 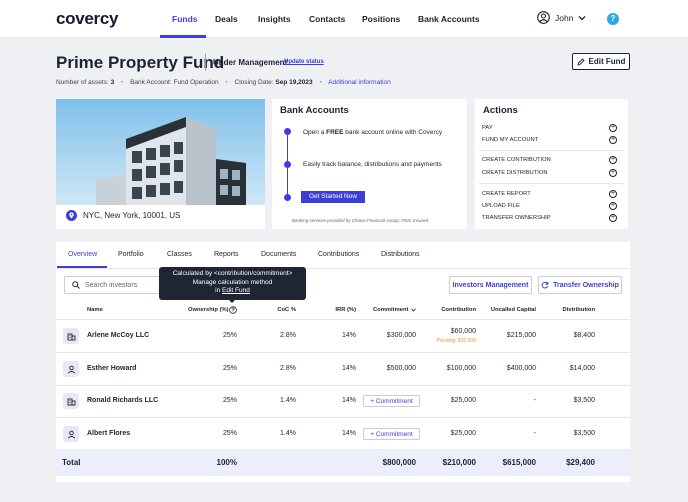 What do you see at coordinates (226, 462) in the screenshot?
I see `total-ownership: 100%` at bounding box center [226, 462].